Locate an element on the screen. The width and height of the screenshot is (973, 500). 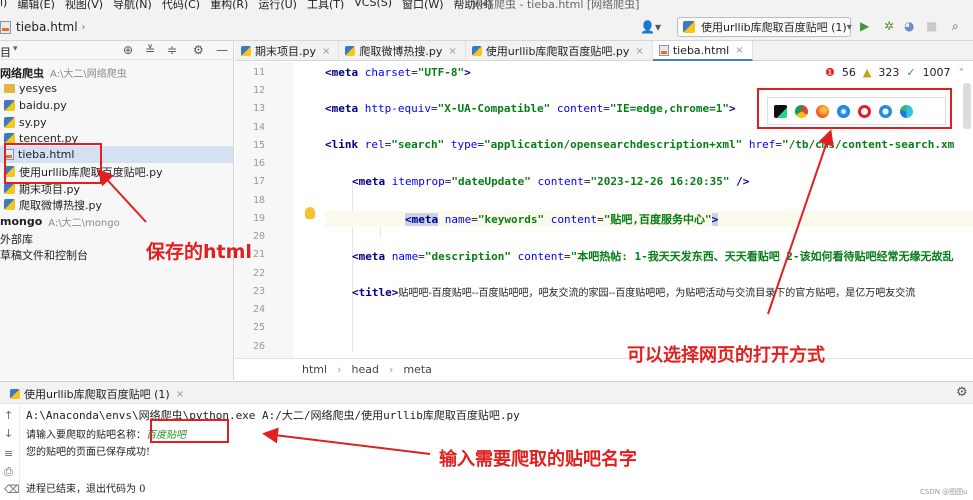
vertical-scrollbar is located at coordinates (967, 106).